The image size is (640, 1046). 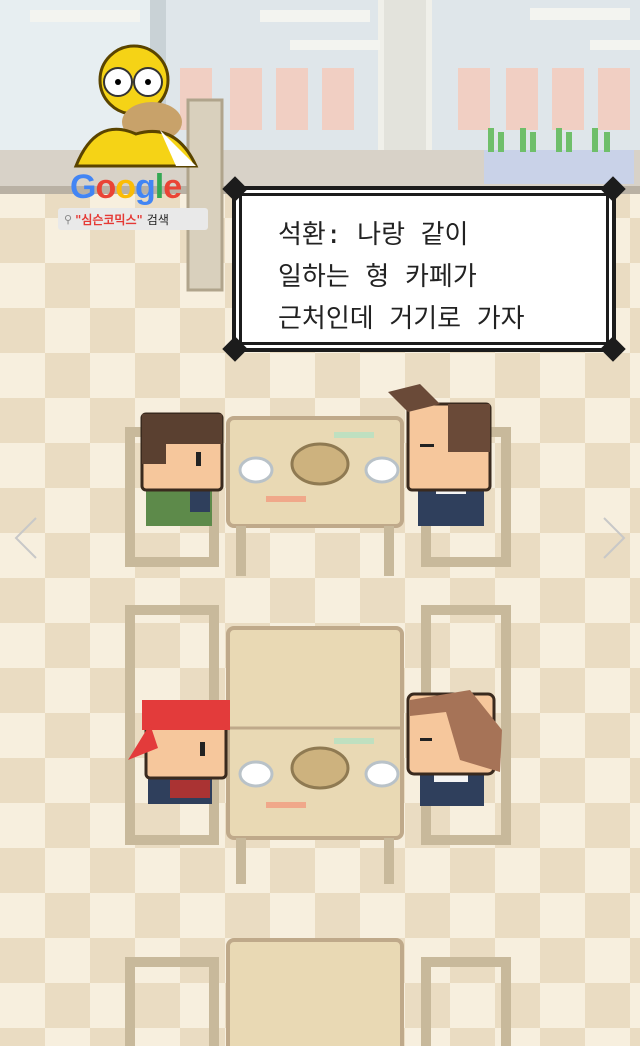 What do you see at coordinates (109, 219) in the screenshot?
I see `search-query: "심슨코믹스"` at bounding box center [109, 219].